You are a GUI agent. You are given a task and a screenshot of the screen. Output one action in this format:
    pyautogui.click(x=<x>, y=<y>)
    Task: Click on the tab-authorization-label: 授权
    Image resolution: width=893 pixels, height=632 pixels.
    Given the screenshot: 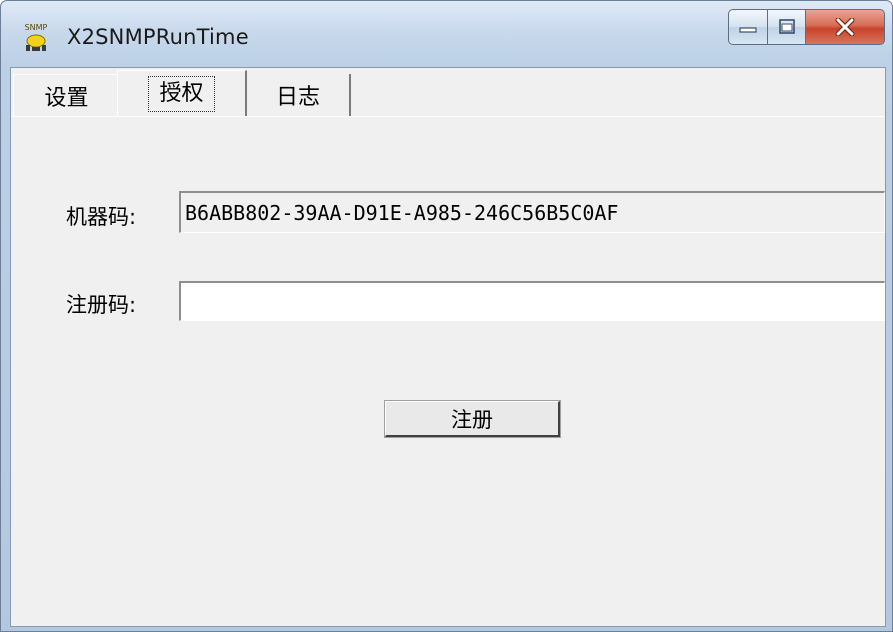 What is the action you would take?
    pyautogui.click(x=181, y=93)
    